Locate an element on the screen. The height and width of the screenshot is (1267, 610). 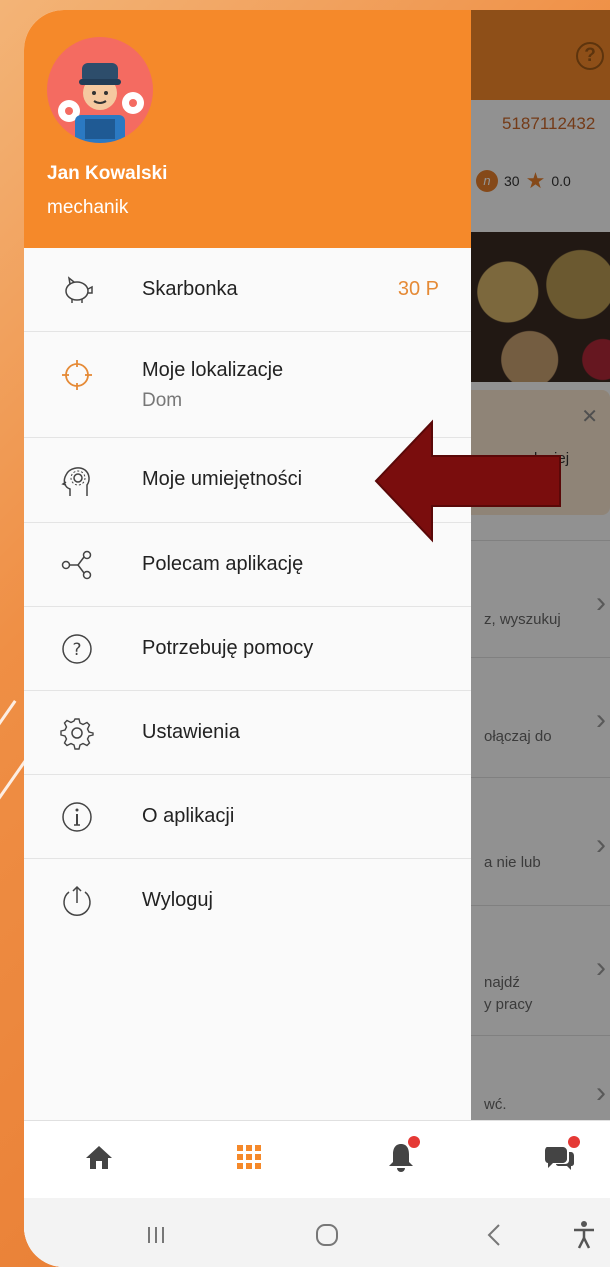
menu-item-sublabel: Dom is located at coordinates (162, 400).